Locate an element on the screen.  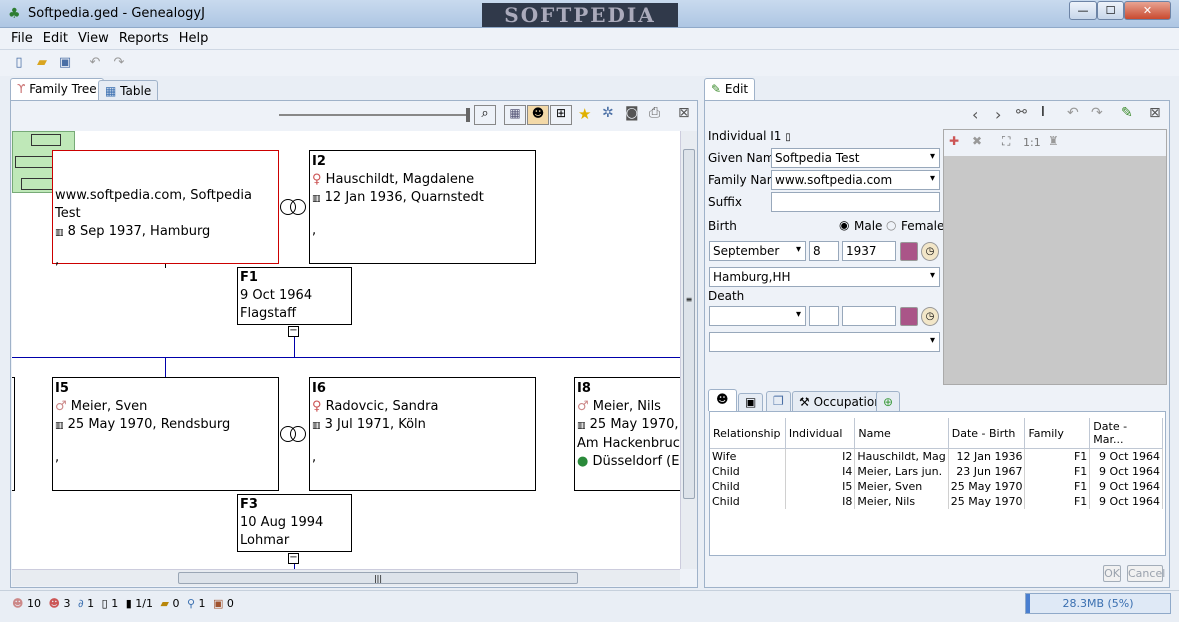
birth-icon: ▥ is located at coordinates (316, 199).